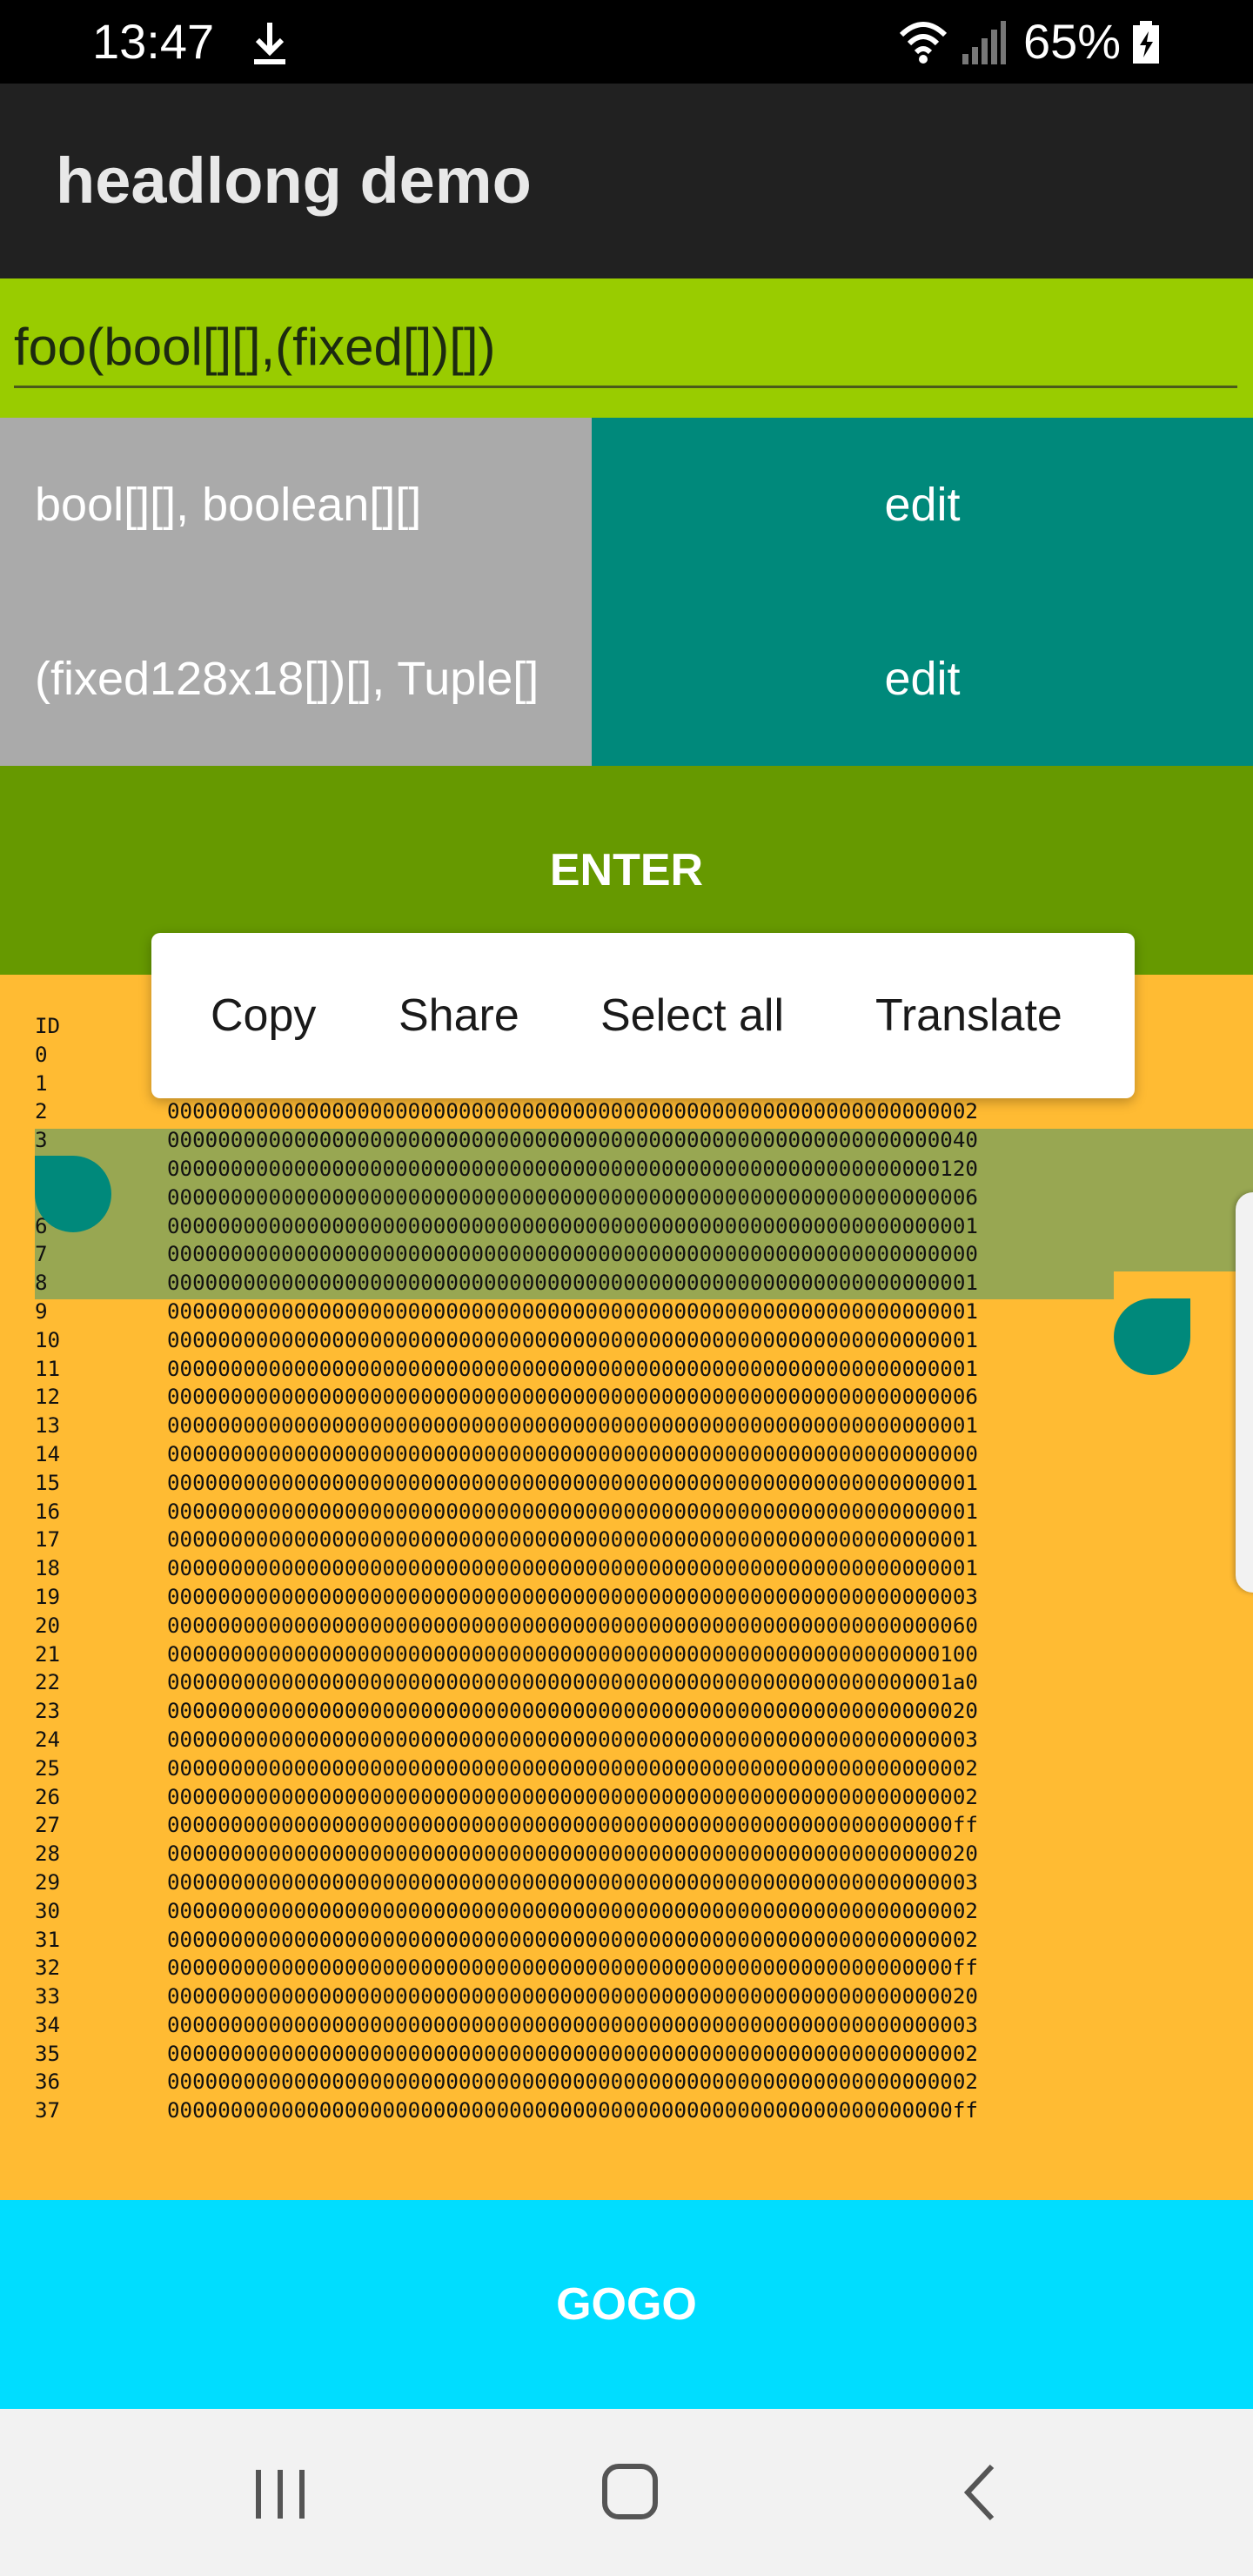 The width and height of the screenshot is (1253, 2576). What do you see at coordinates (48, 2110) in the screenshot?
I see `output-row-id: 37` at bounding box center [48, 2110].